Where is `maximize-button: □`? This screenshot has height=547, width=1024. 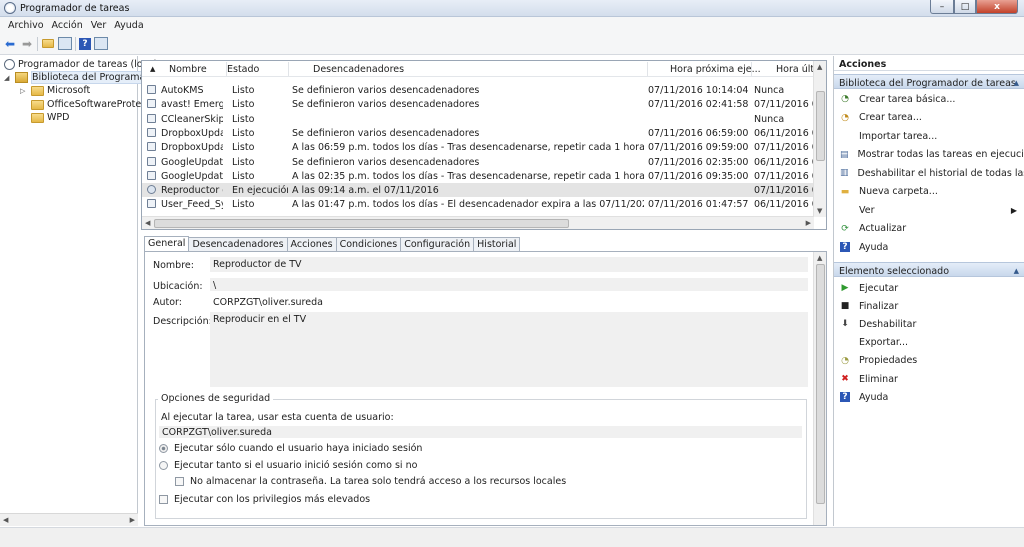
maximize-button: □ is located at coordinates (965, 7).